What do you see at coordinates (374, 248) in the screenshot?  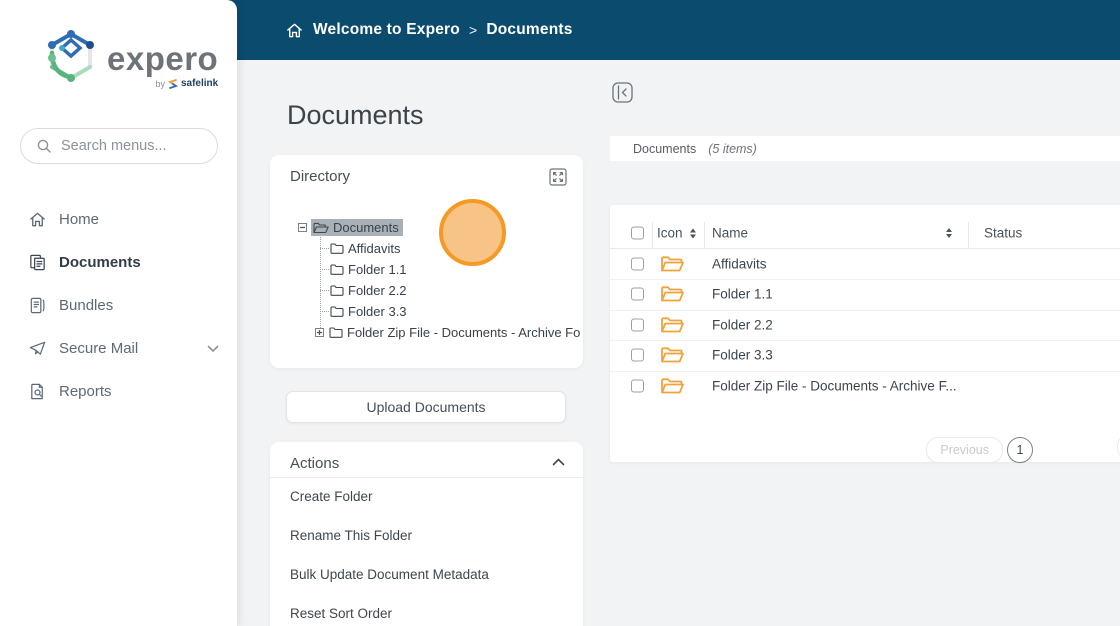 I see `tree-item-label: Affidavits` at bounding box center [374, 248].